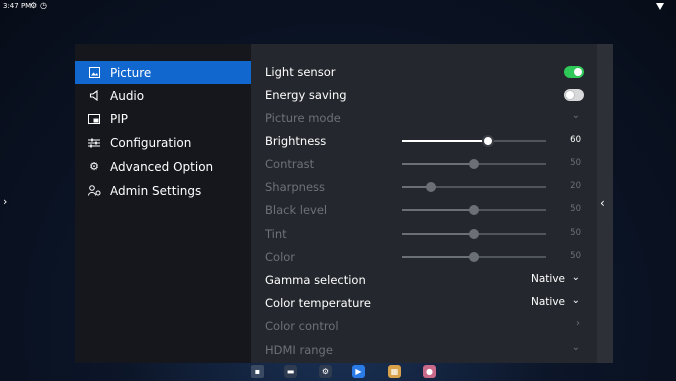 The width and height of the screenshot is (676, 381). What do you see at coordinates (43, 5) in the screenshot?
I see `clock-icon: ◷` at bounding box center [43, 5].